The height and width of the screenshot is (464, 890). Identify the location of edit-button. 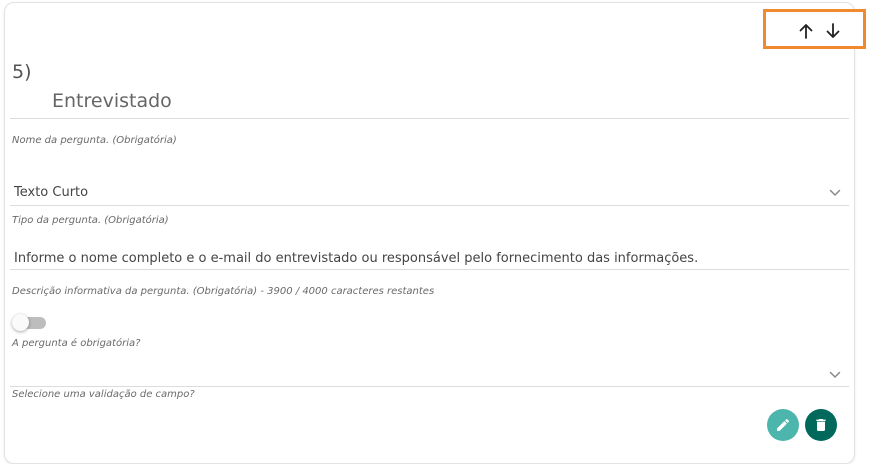
(783, 425).